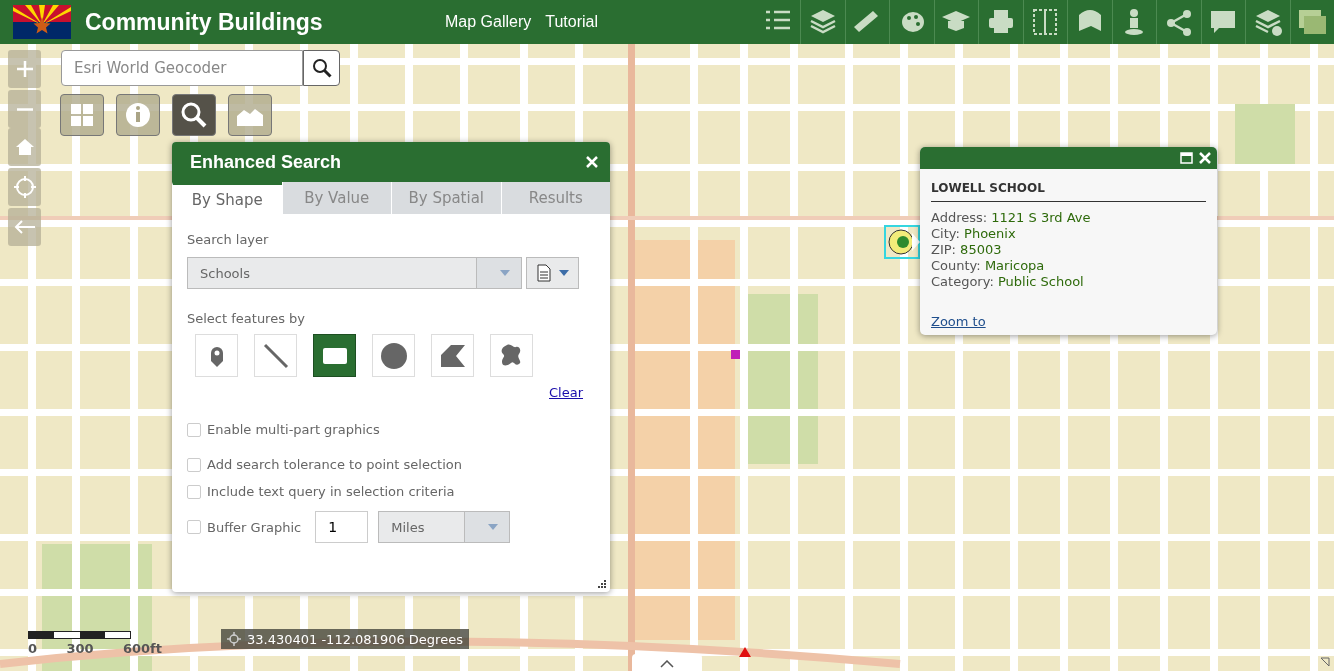 The width and height of the screenshot is (1334, 671). I want to click on scale-label: 600ft, so click(142, 648).